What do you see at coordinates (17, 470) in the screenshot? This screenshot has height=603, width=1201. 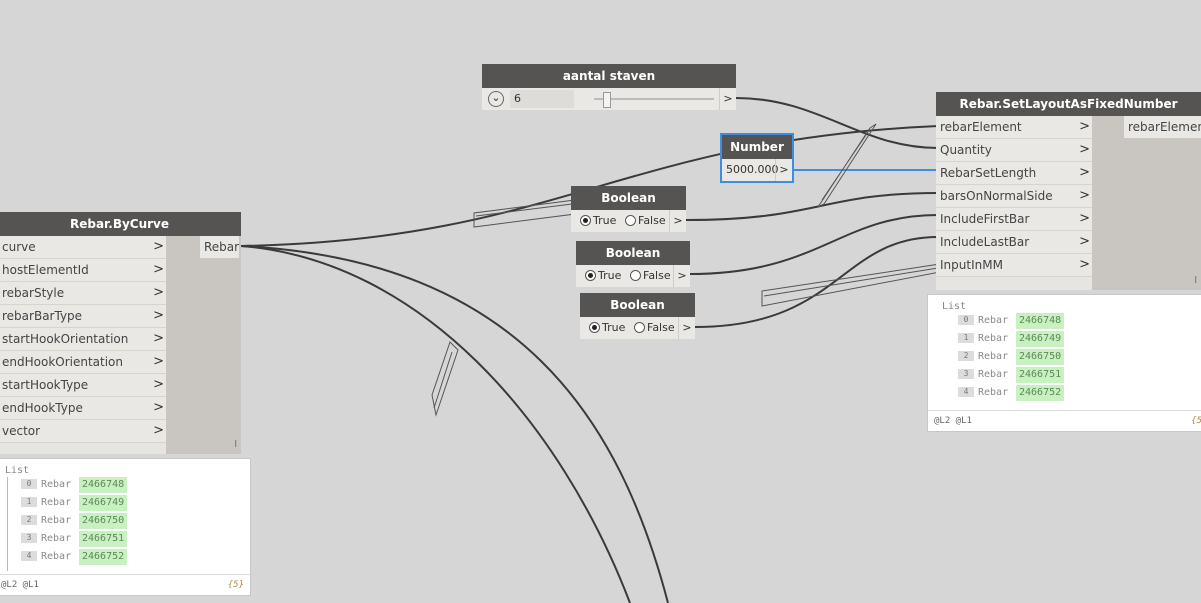 I see `preview-list-header: List` at bounding box center [17, 470].